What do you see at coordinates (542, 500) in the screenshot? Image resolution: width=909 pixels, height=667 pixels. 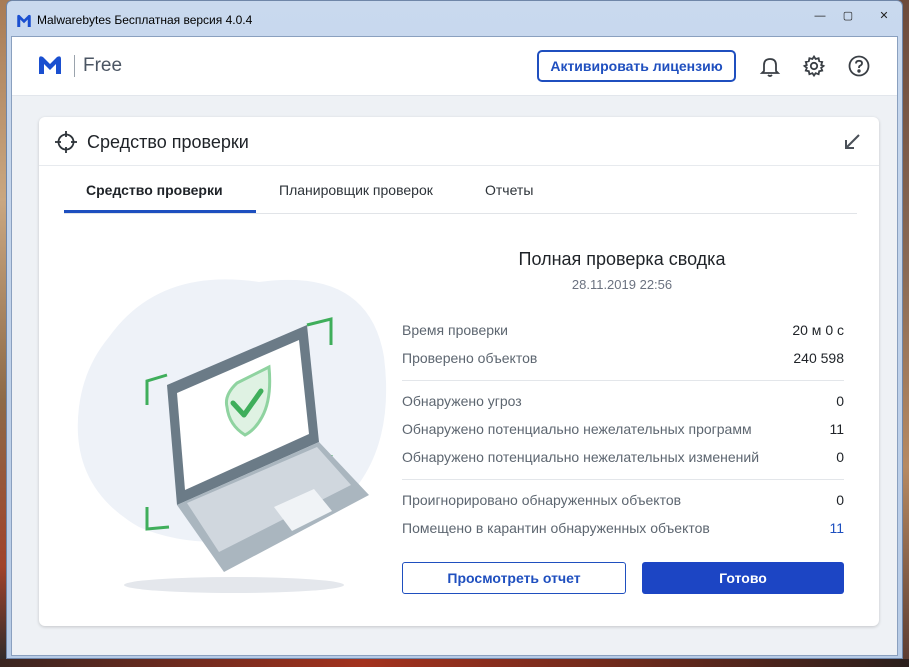 I see `row-label: Проигнорировано обнаруженных объектов` at bounding box center [542, 500].